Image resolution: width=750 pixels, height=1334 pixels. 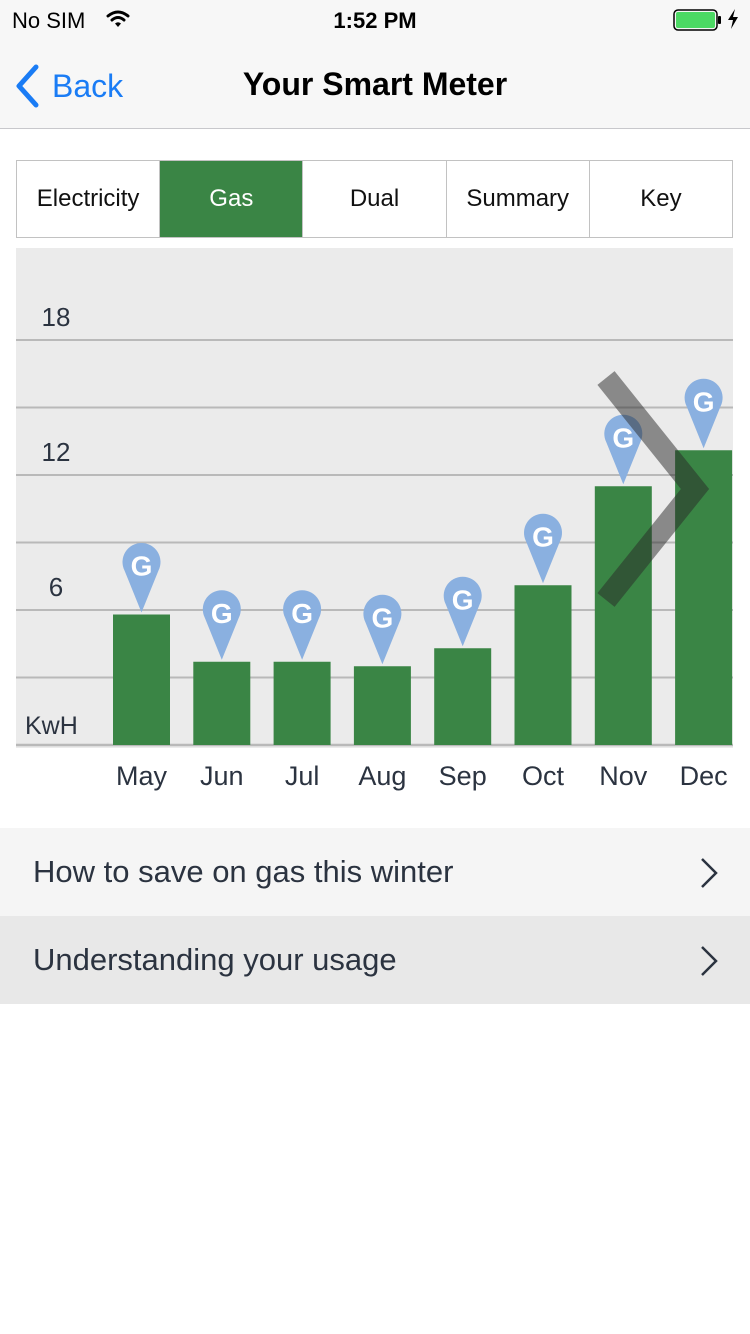 I want to click on x-tick-label: May, so click(x=142, y=776).